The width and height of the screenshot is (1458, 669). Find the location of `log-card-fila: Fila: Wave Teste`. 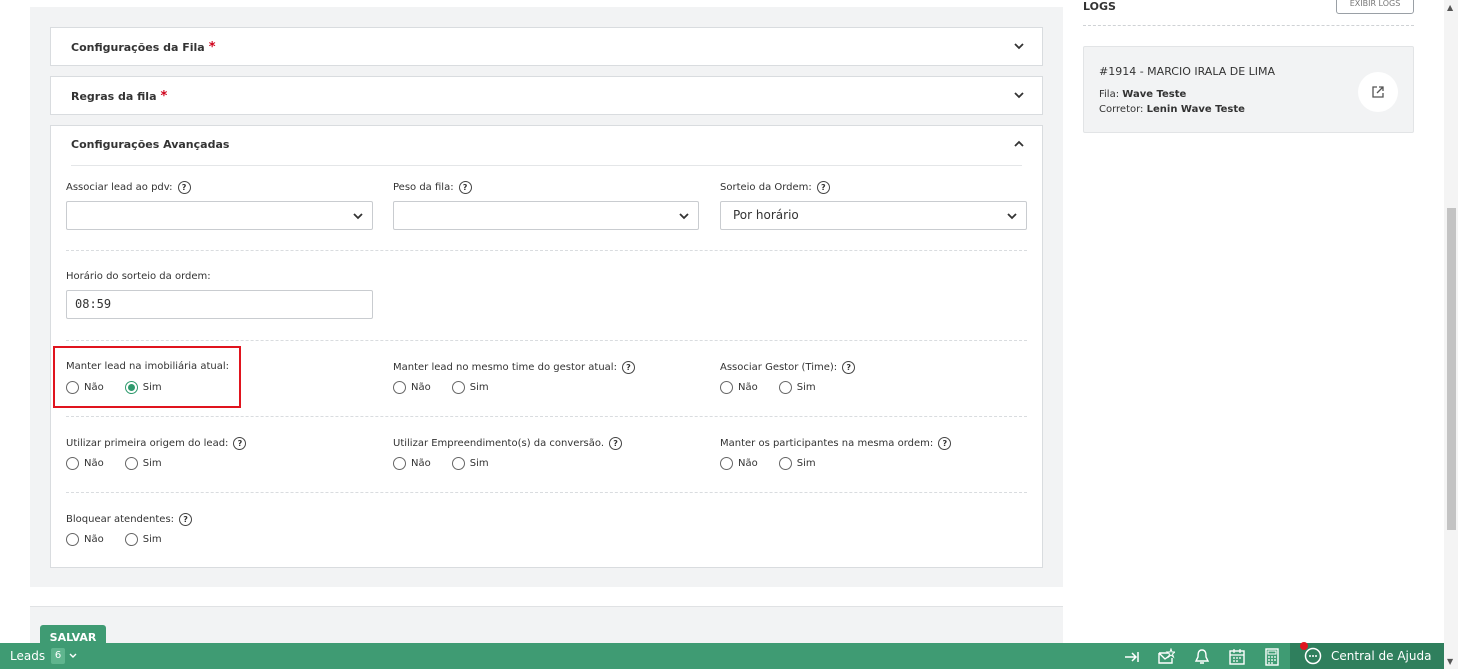

log-card-fila: Fila: Wave Teste is located at coordinates (1143, 94).